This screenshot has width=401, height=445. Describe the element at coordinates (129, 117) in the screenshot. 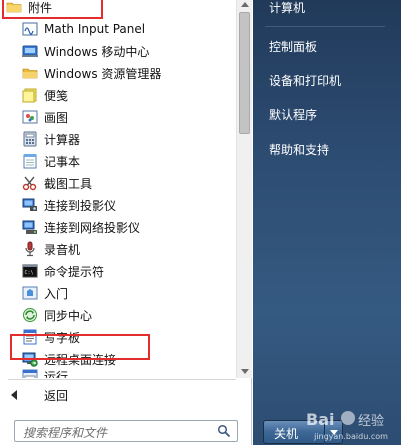

I see `list-item-paint: 画图` at that location.